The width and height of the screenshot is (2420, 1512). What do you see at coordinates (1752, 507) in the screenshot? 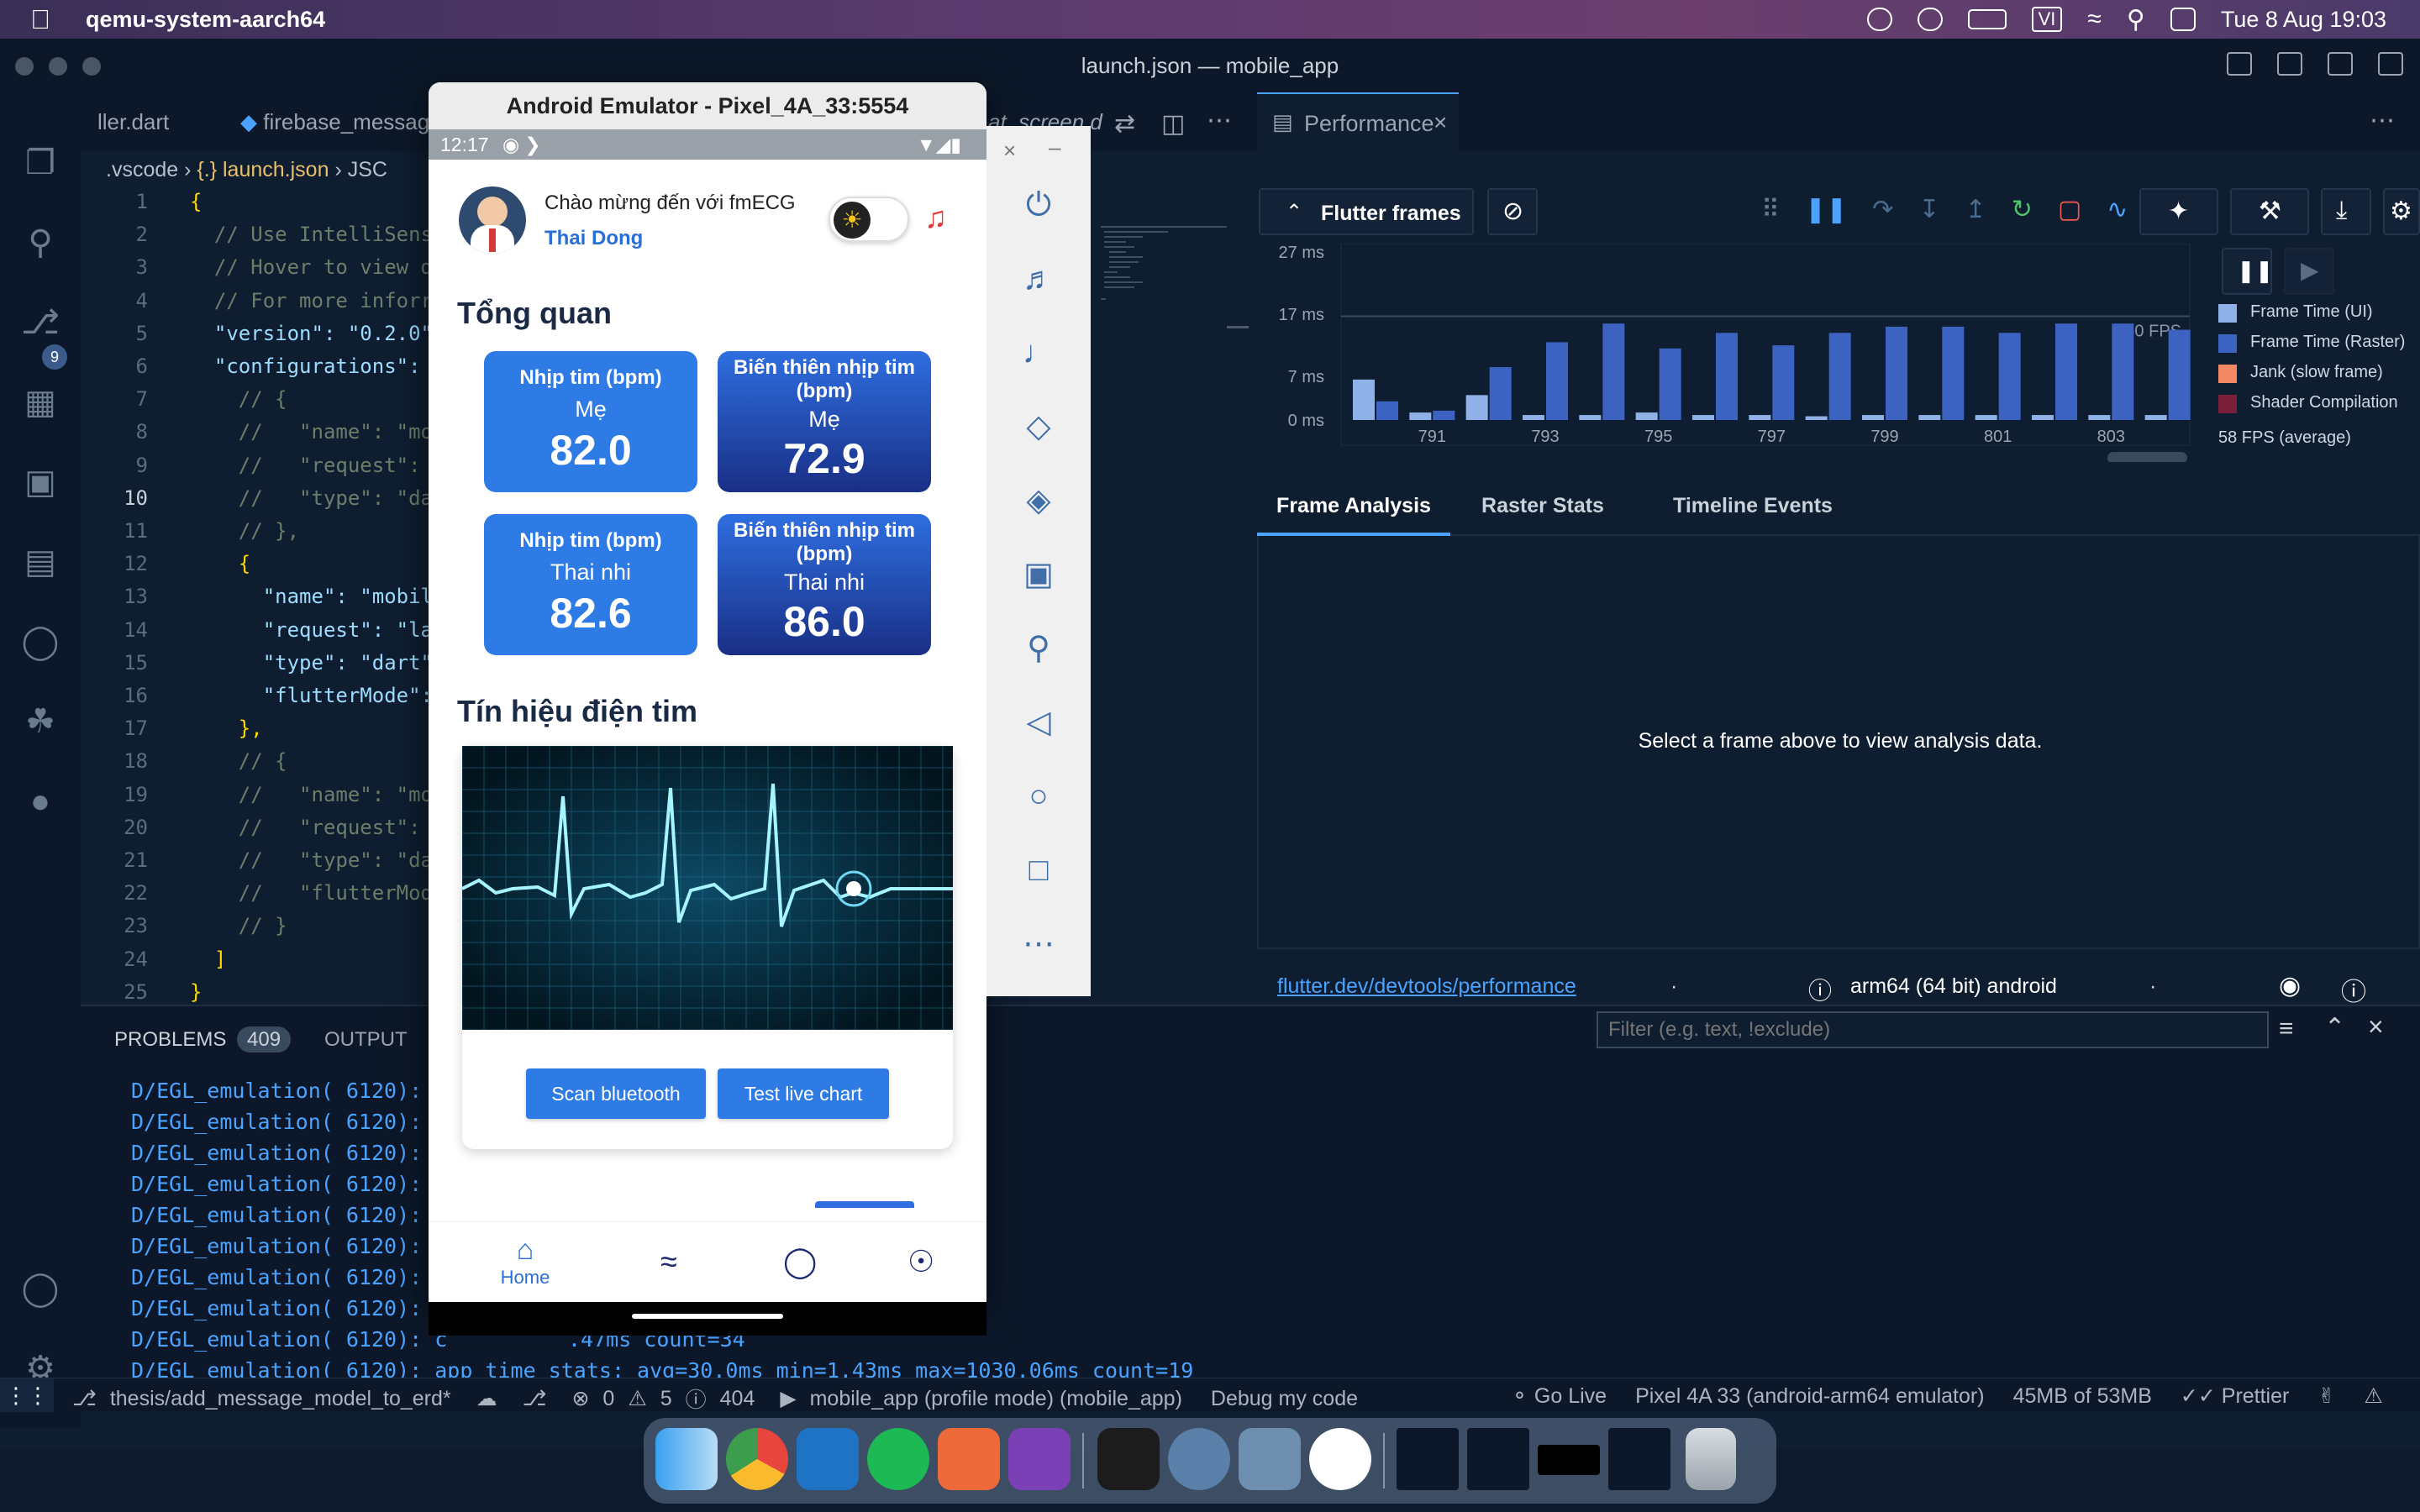
I see `tab-timeline-events: Timeline Events` at bounding box center [1752, 507].